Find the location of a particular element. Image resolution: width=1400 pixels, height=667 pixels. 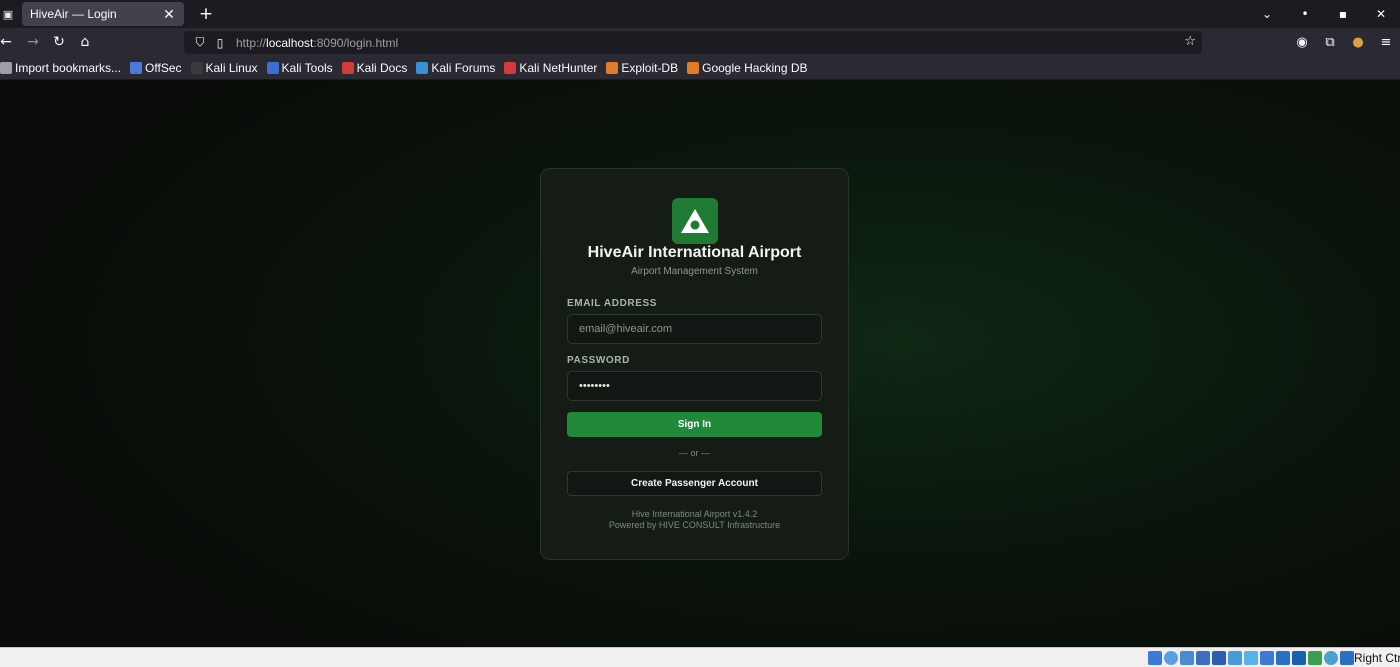

bookmark-label: Exploit-DB is located at coordinates (650, 67).